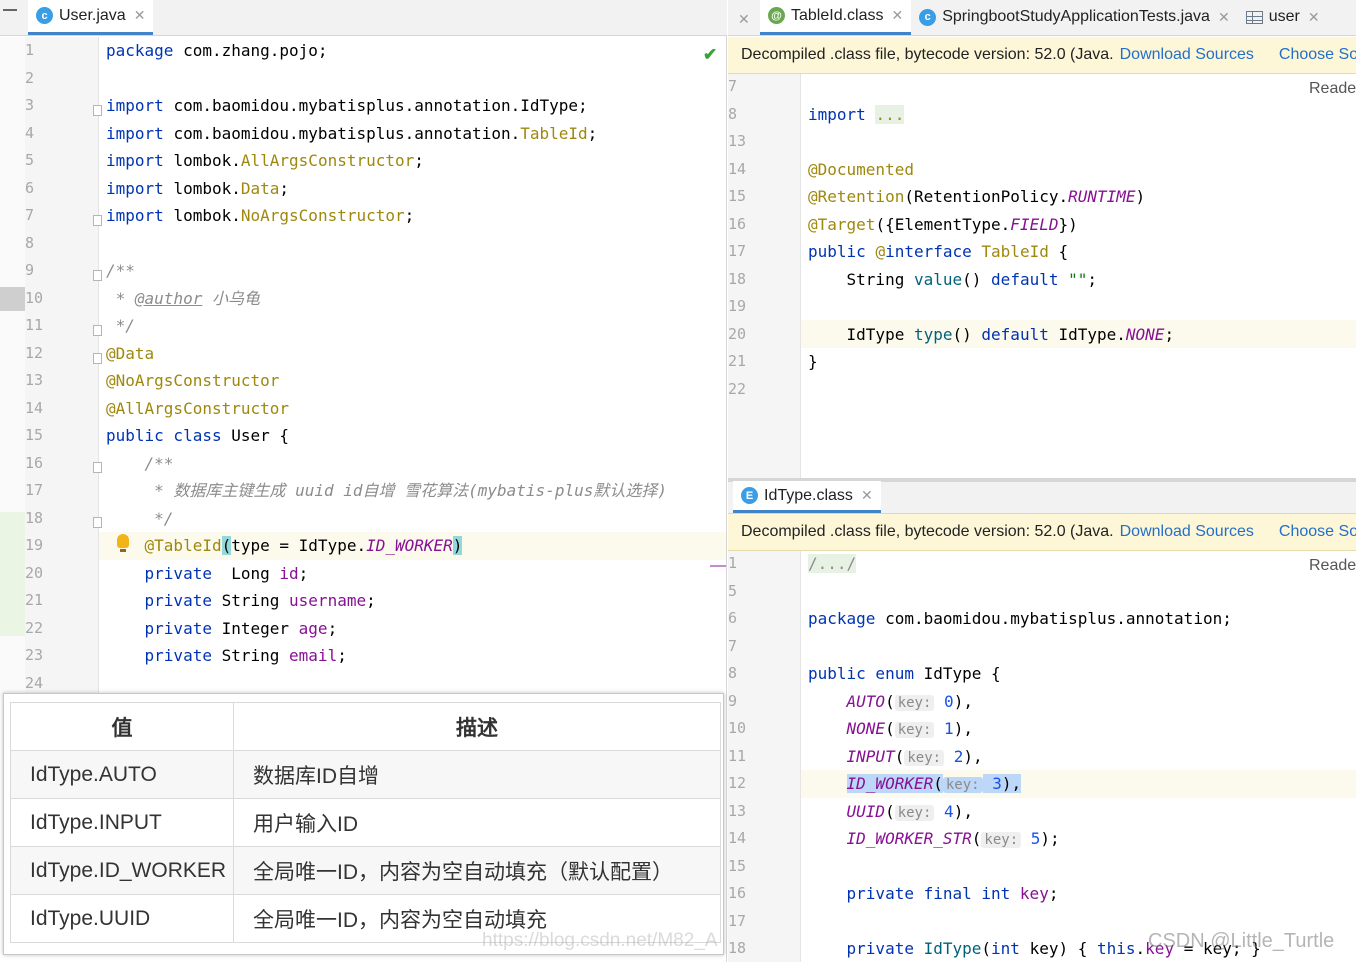  I want to click on code-line: @Data, so click(130, 354).